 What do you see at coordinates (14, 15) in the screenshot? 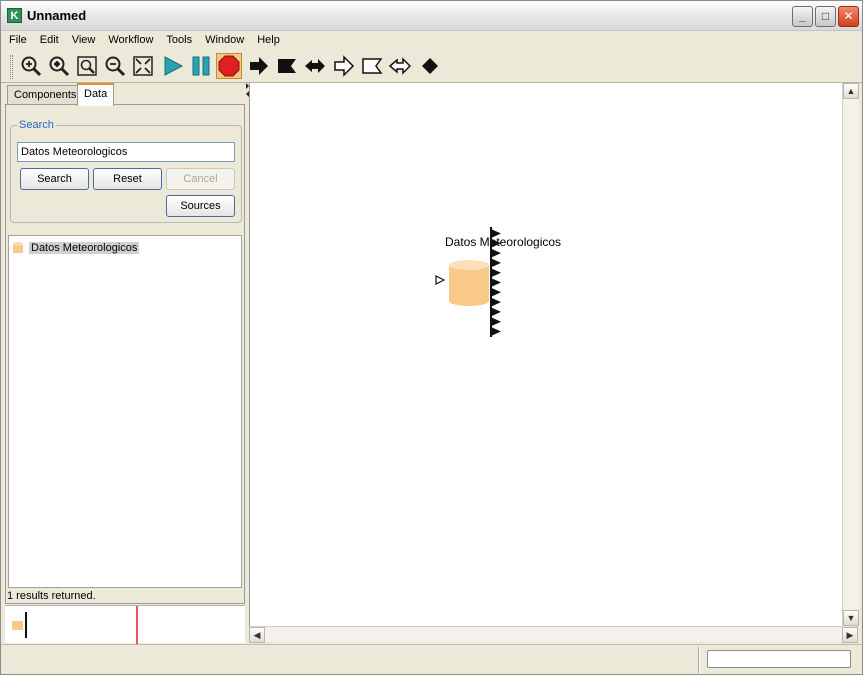
I see `app-icon: K` at bounding box center [14, 15].